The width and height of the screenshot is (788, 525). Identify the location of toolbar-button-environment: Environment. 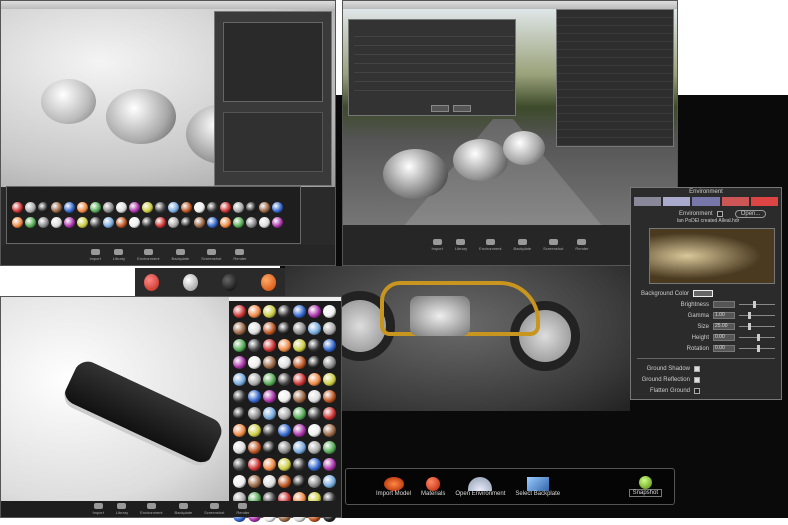
(148, 255).